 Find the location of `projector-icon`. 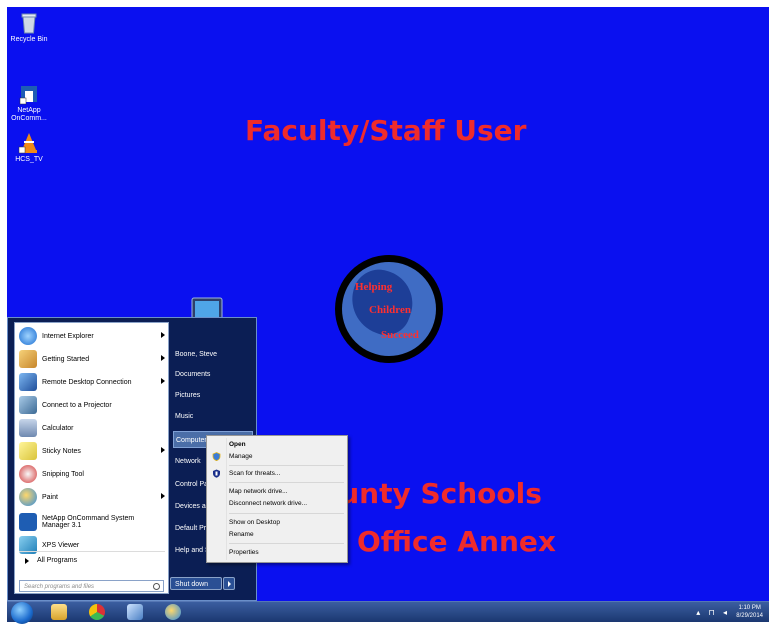

projector-icon is located at coordinates (28, 405).